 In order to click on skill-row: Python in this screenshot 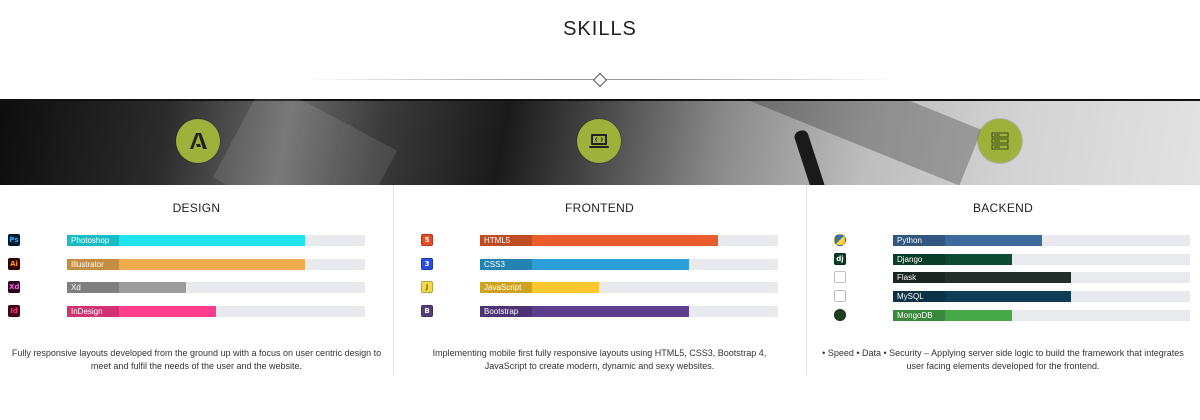, I will do `click(1003, 240)`.